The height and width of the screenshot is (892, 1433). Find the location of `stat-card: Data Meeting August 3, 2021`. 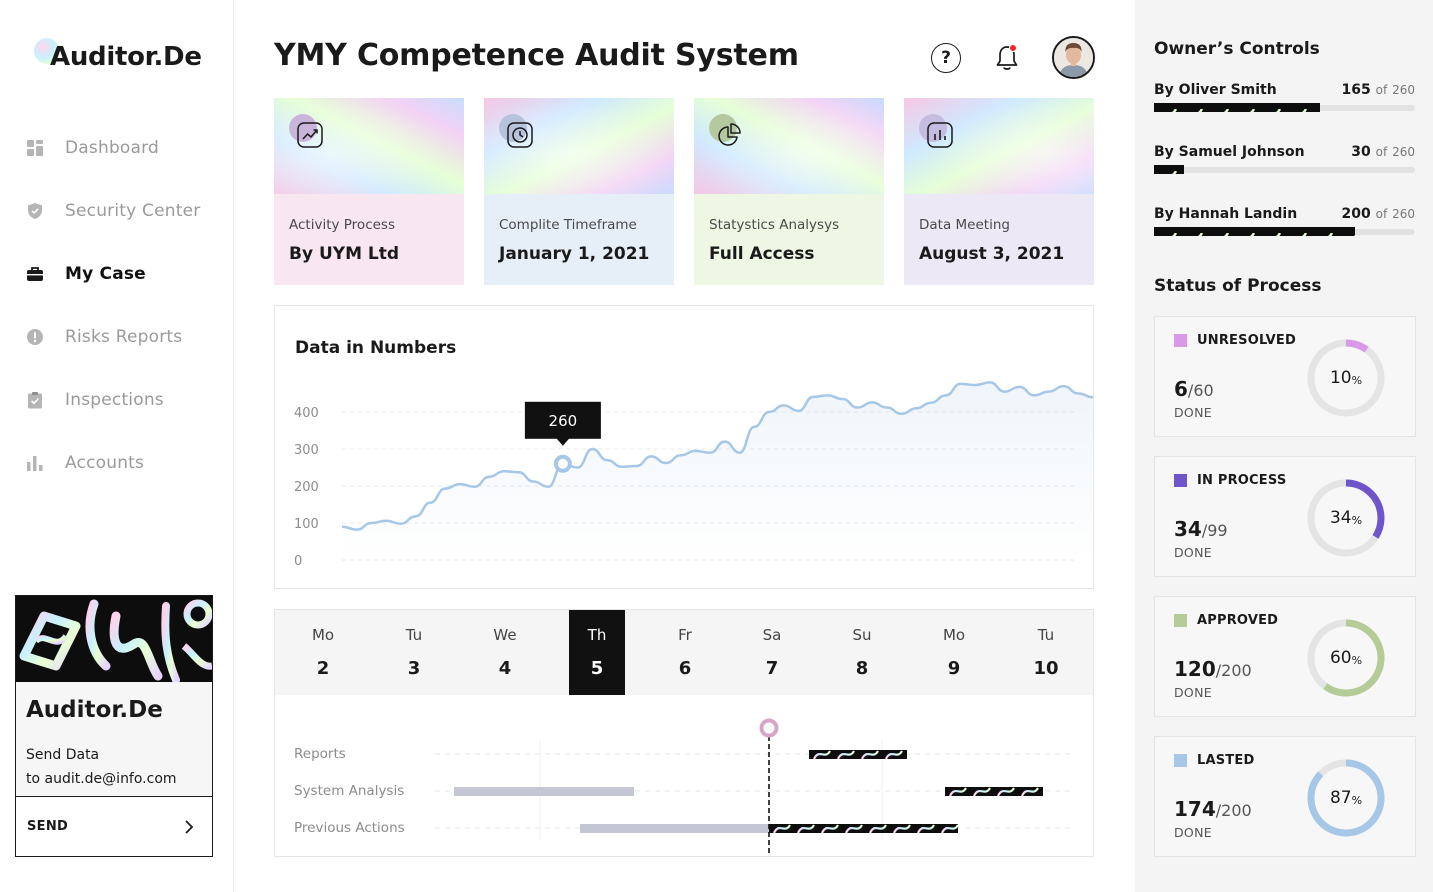

stat-card: Data Meeting August 3, 2021 is located at coordinates (999, 191).